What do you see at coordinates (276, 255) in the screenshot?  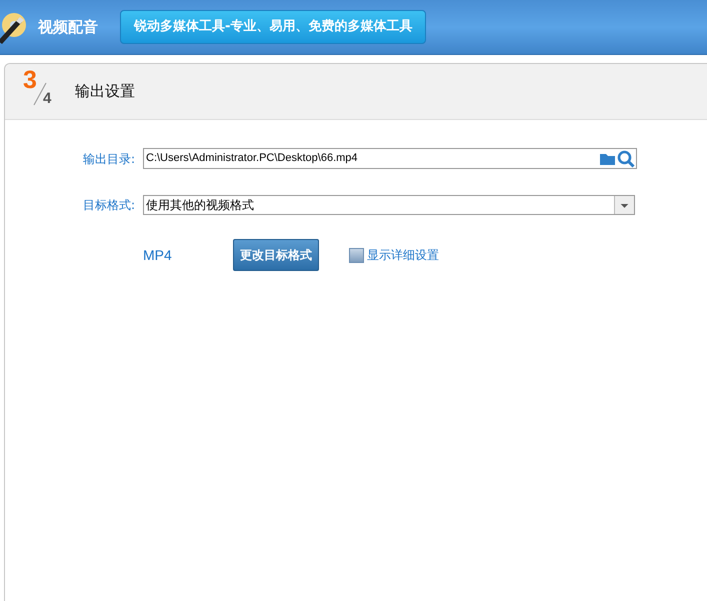 I see `change-format-button: 更改目标格式` at bounding box center [276, 255].